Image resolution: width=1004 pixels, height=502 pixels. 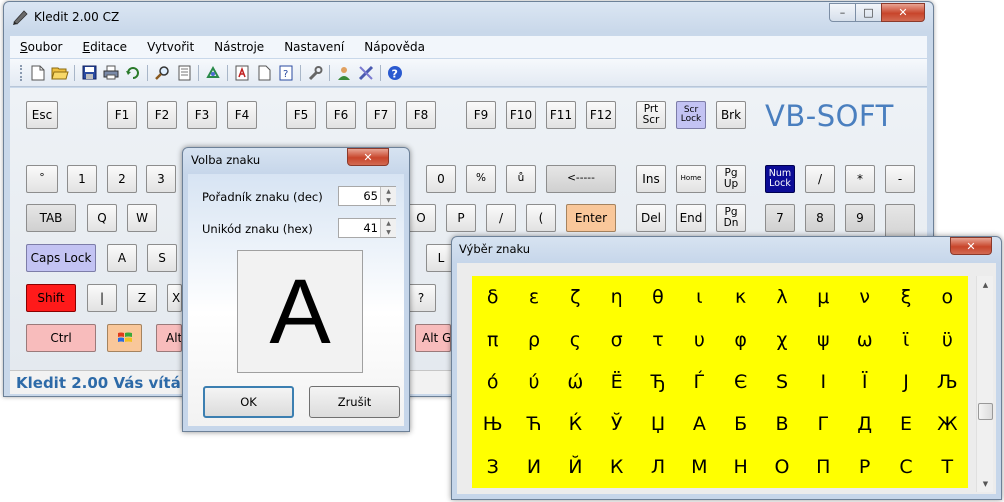 I want to click on key-uring: ů, so click(x=521, y=179).